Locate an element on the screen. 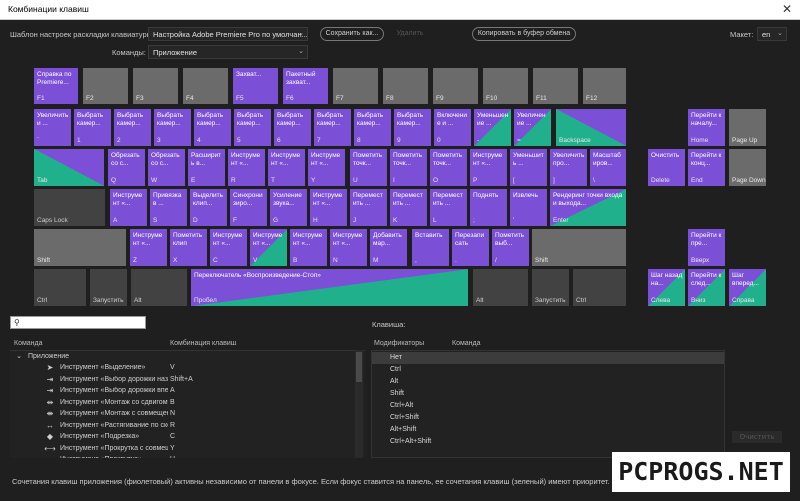 The width and height of the screenshot is (800, 501). key-h: Инструмент «... H is located at coordinates (328, 207).